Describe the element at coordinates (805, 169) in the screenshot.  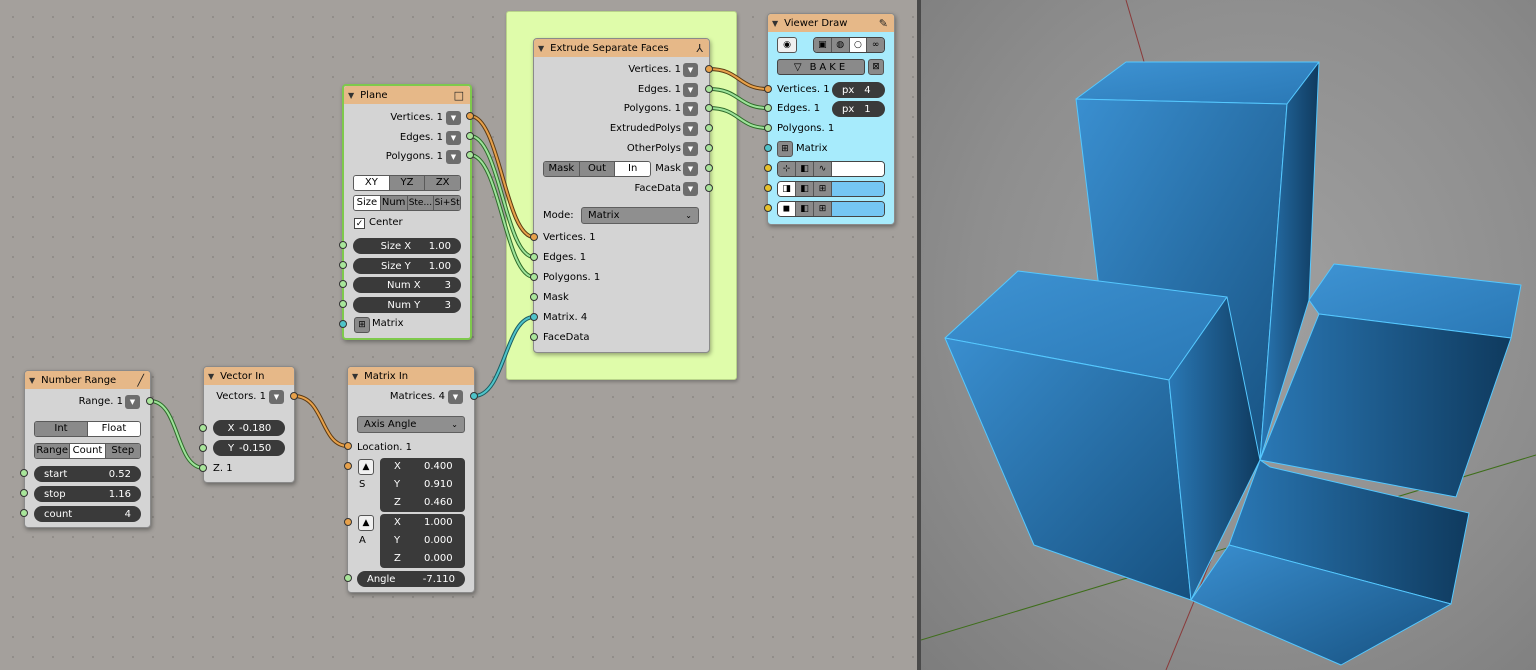
I see `vertex-shade-icon: ◧` at that location.